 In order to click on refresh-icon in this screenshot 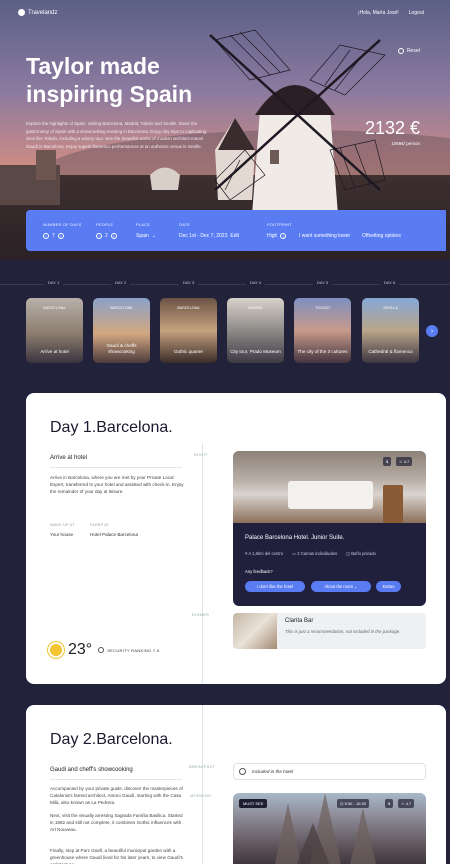, I will do `click(400, 51)`.